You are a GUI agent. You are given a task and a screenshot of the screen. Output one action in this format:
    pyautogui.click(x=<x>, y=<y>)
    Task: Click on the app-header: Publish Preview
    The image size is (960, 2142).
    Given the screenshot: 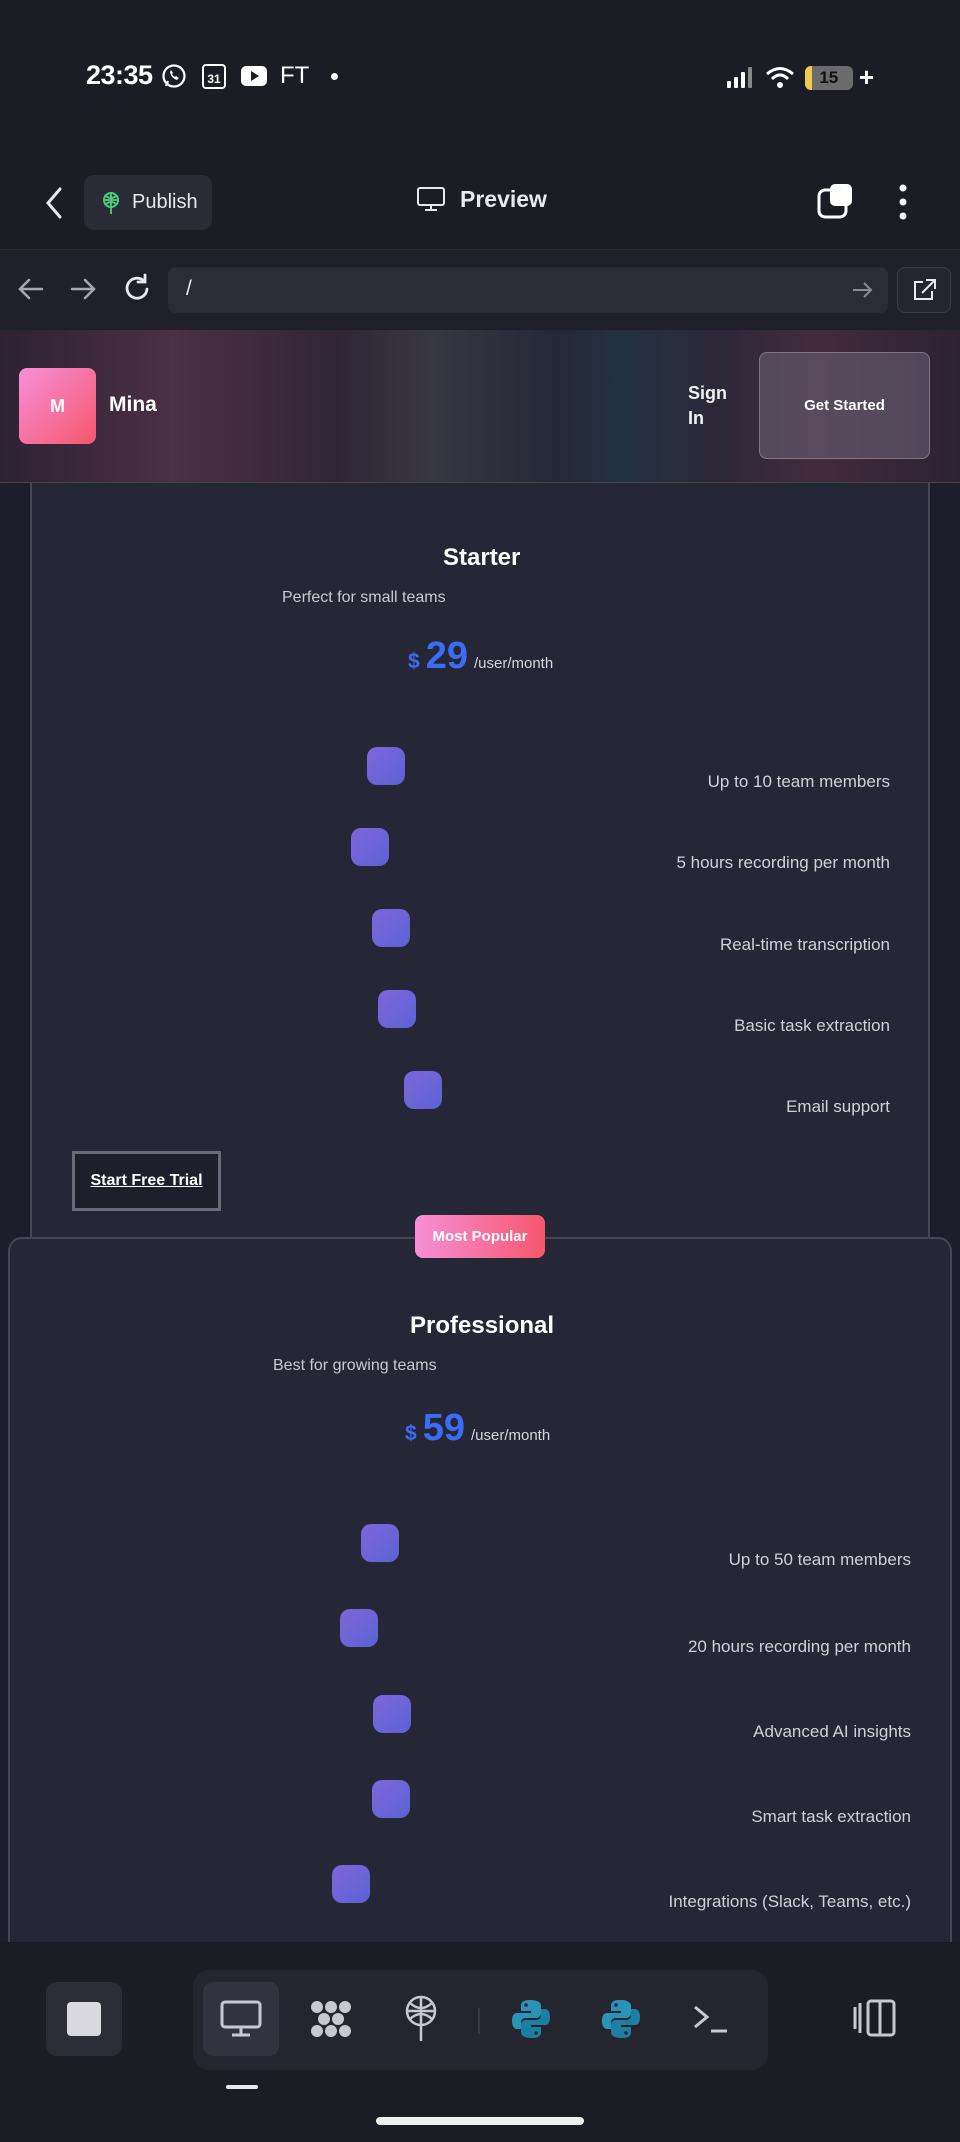 What is the action you would take?
    pyautogui.click(x=480, y=202)
    